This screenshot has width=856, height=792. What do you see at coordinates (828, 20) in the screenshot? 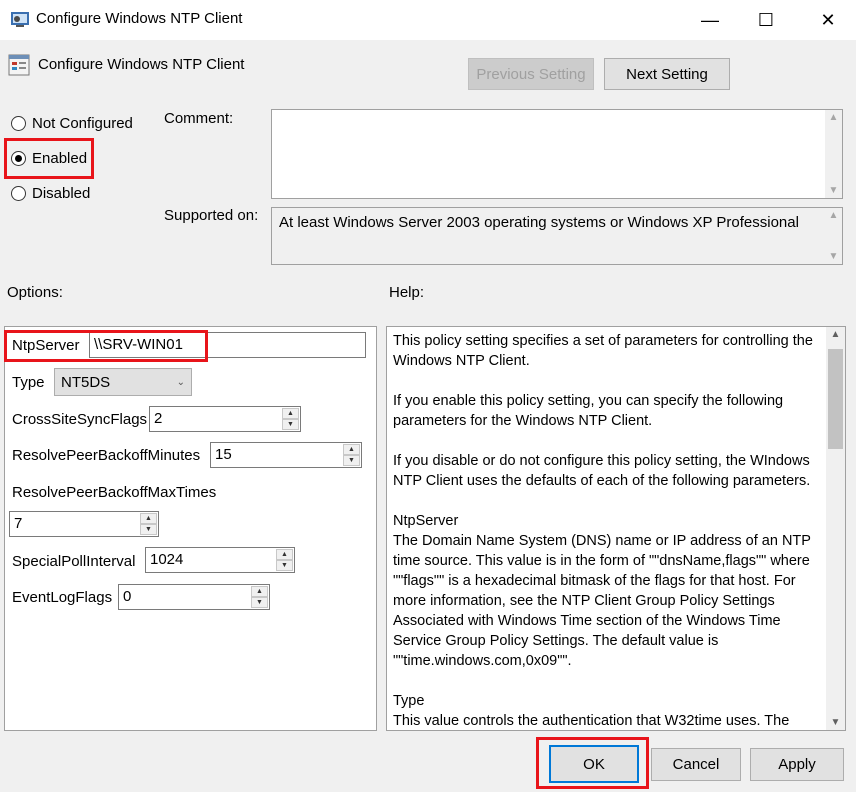
I see `close-button: ✕` at bounding box center [828, 20].